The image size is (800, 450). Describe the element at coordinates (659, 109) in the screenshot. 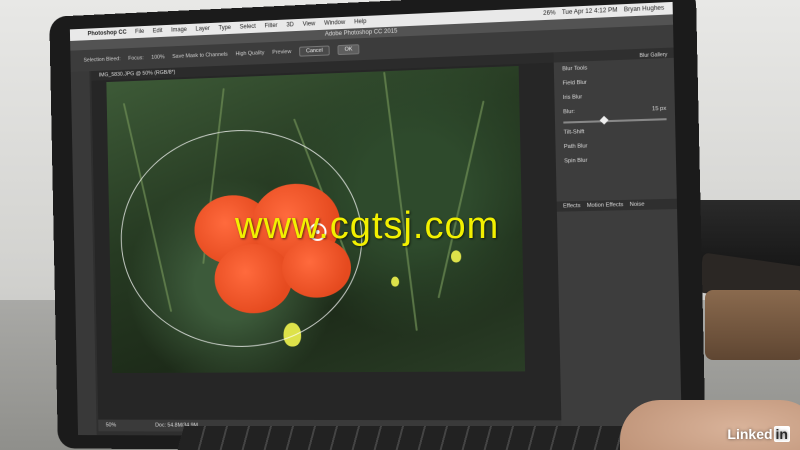

I see `blur-value: 15 px` at that location.